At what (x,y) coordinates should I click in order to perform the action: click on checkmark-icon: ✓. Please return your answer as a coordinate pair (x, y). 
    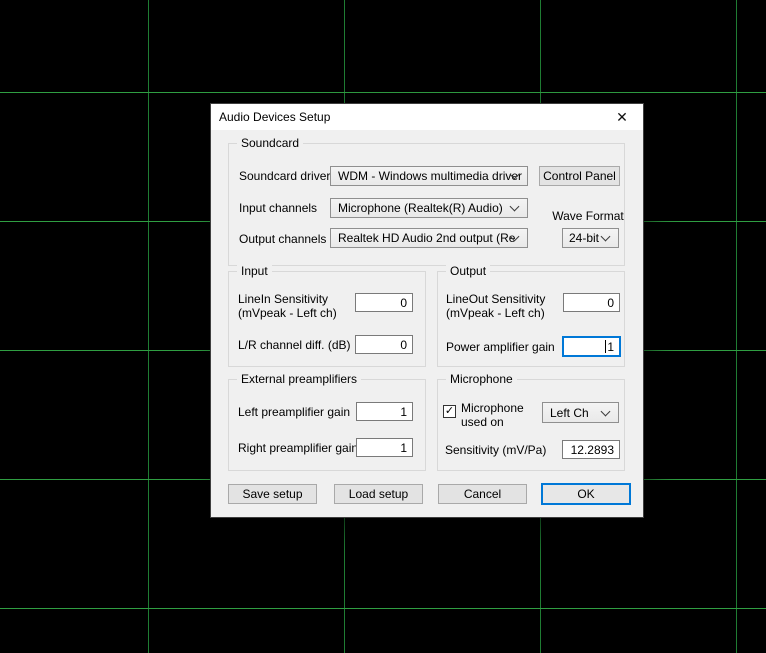
    Looking at the image, I should click on (449, 411).